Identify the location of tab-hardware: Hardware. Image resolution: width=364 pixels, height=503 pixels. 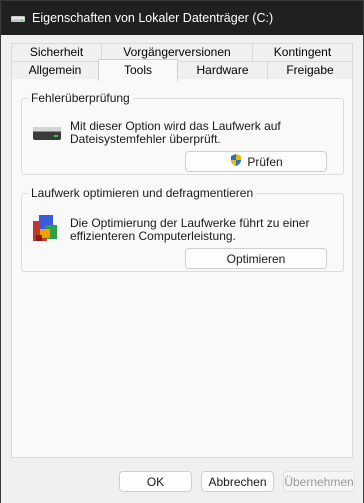
(222, 70).